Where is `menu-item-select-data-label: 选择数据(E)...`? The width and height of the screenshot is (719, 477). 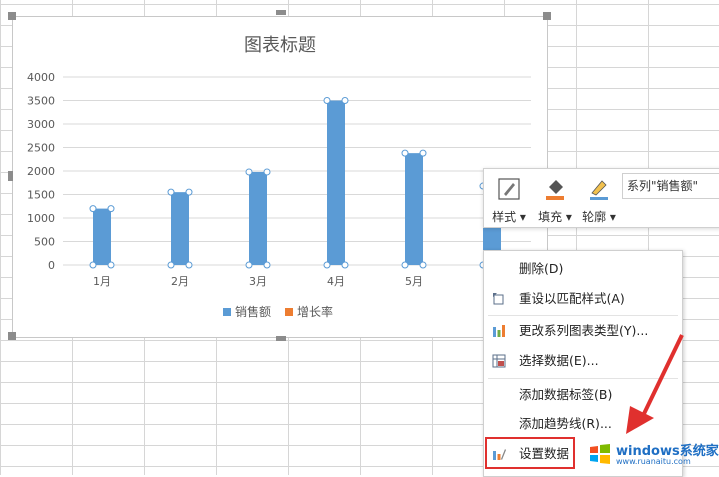
menu-item-select-data-label: 选择数据(E)... is located at coordinates (559, 360).